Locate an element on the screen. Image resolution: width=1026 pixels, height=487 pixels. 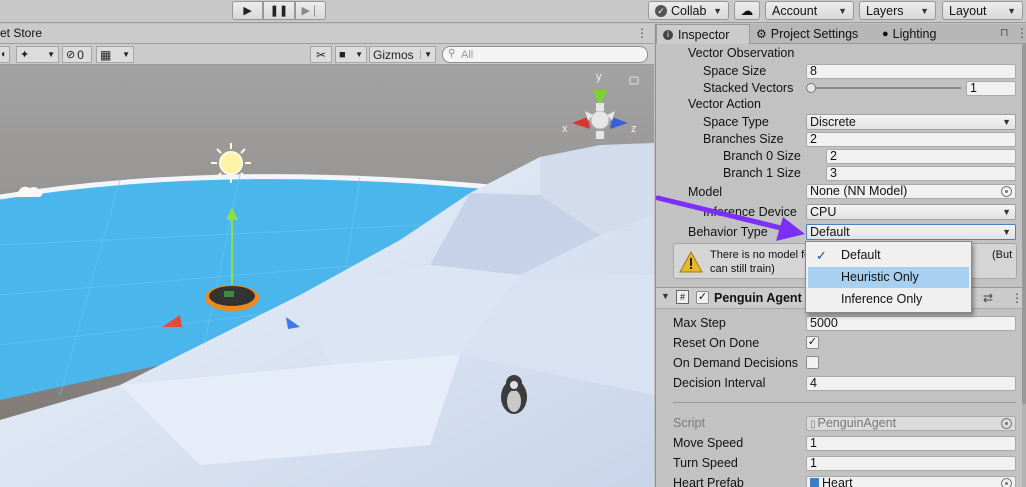
section-divider is located at coordinates (844, 402).